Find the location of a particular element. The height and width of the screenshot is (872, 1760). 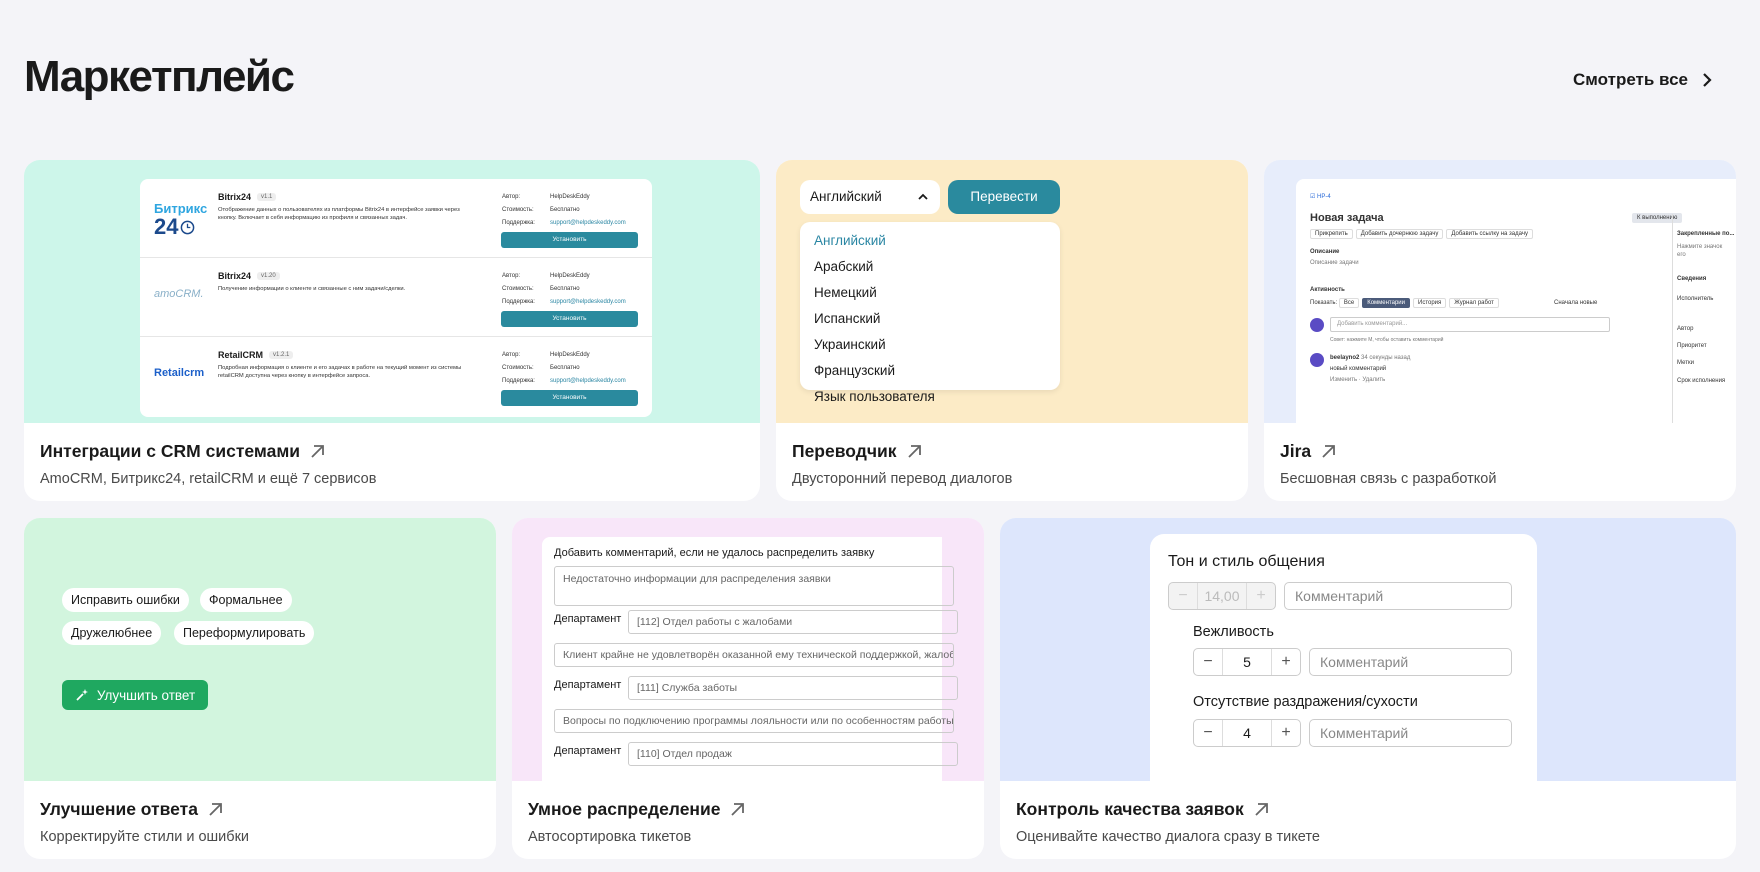

criterion-label: Вежливость is located at coordinates (1233, 632).